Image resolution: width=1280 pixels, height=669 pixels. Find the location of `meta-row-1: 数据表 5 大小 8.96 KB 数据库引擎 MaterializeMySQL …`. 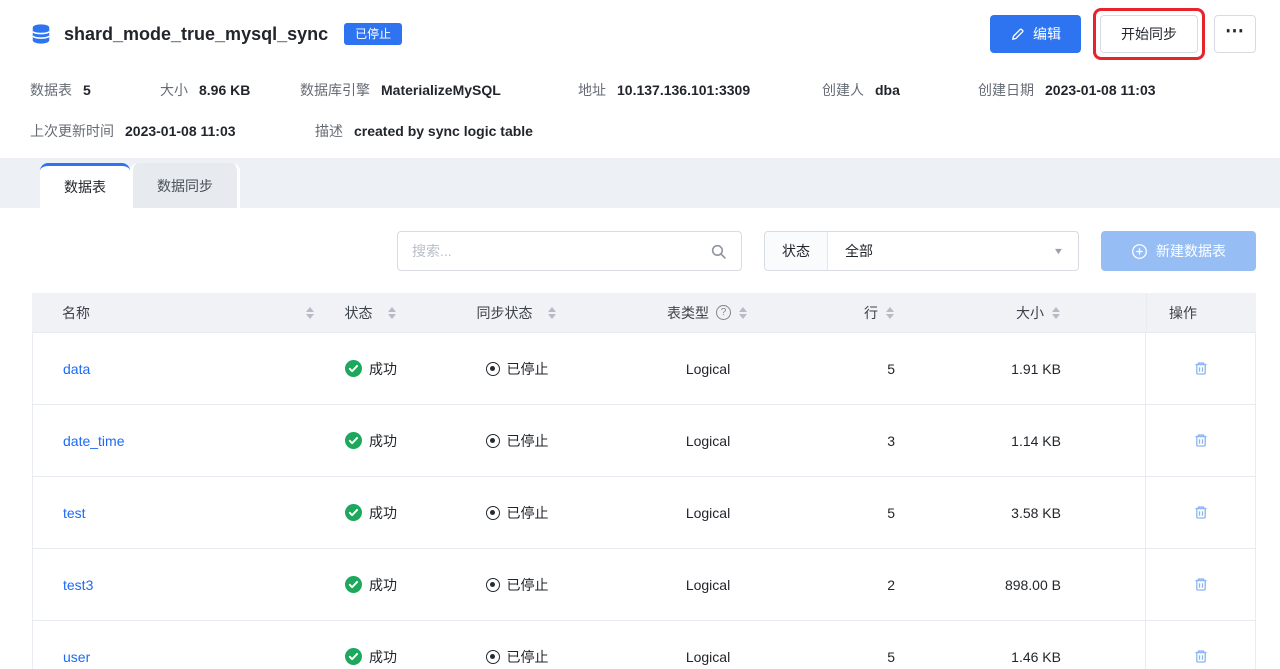

meta-row-1: 数据表 5 大小 8.96 KB 数据库引擎 MaterializeMySQL … is located at coordinates (643, 90).